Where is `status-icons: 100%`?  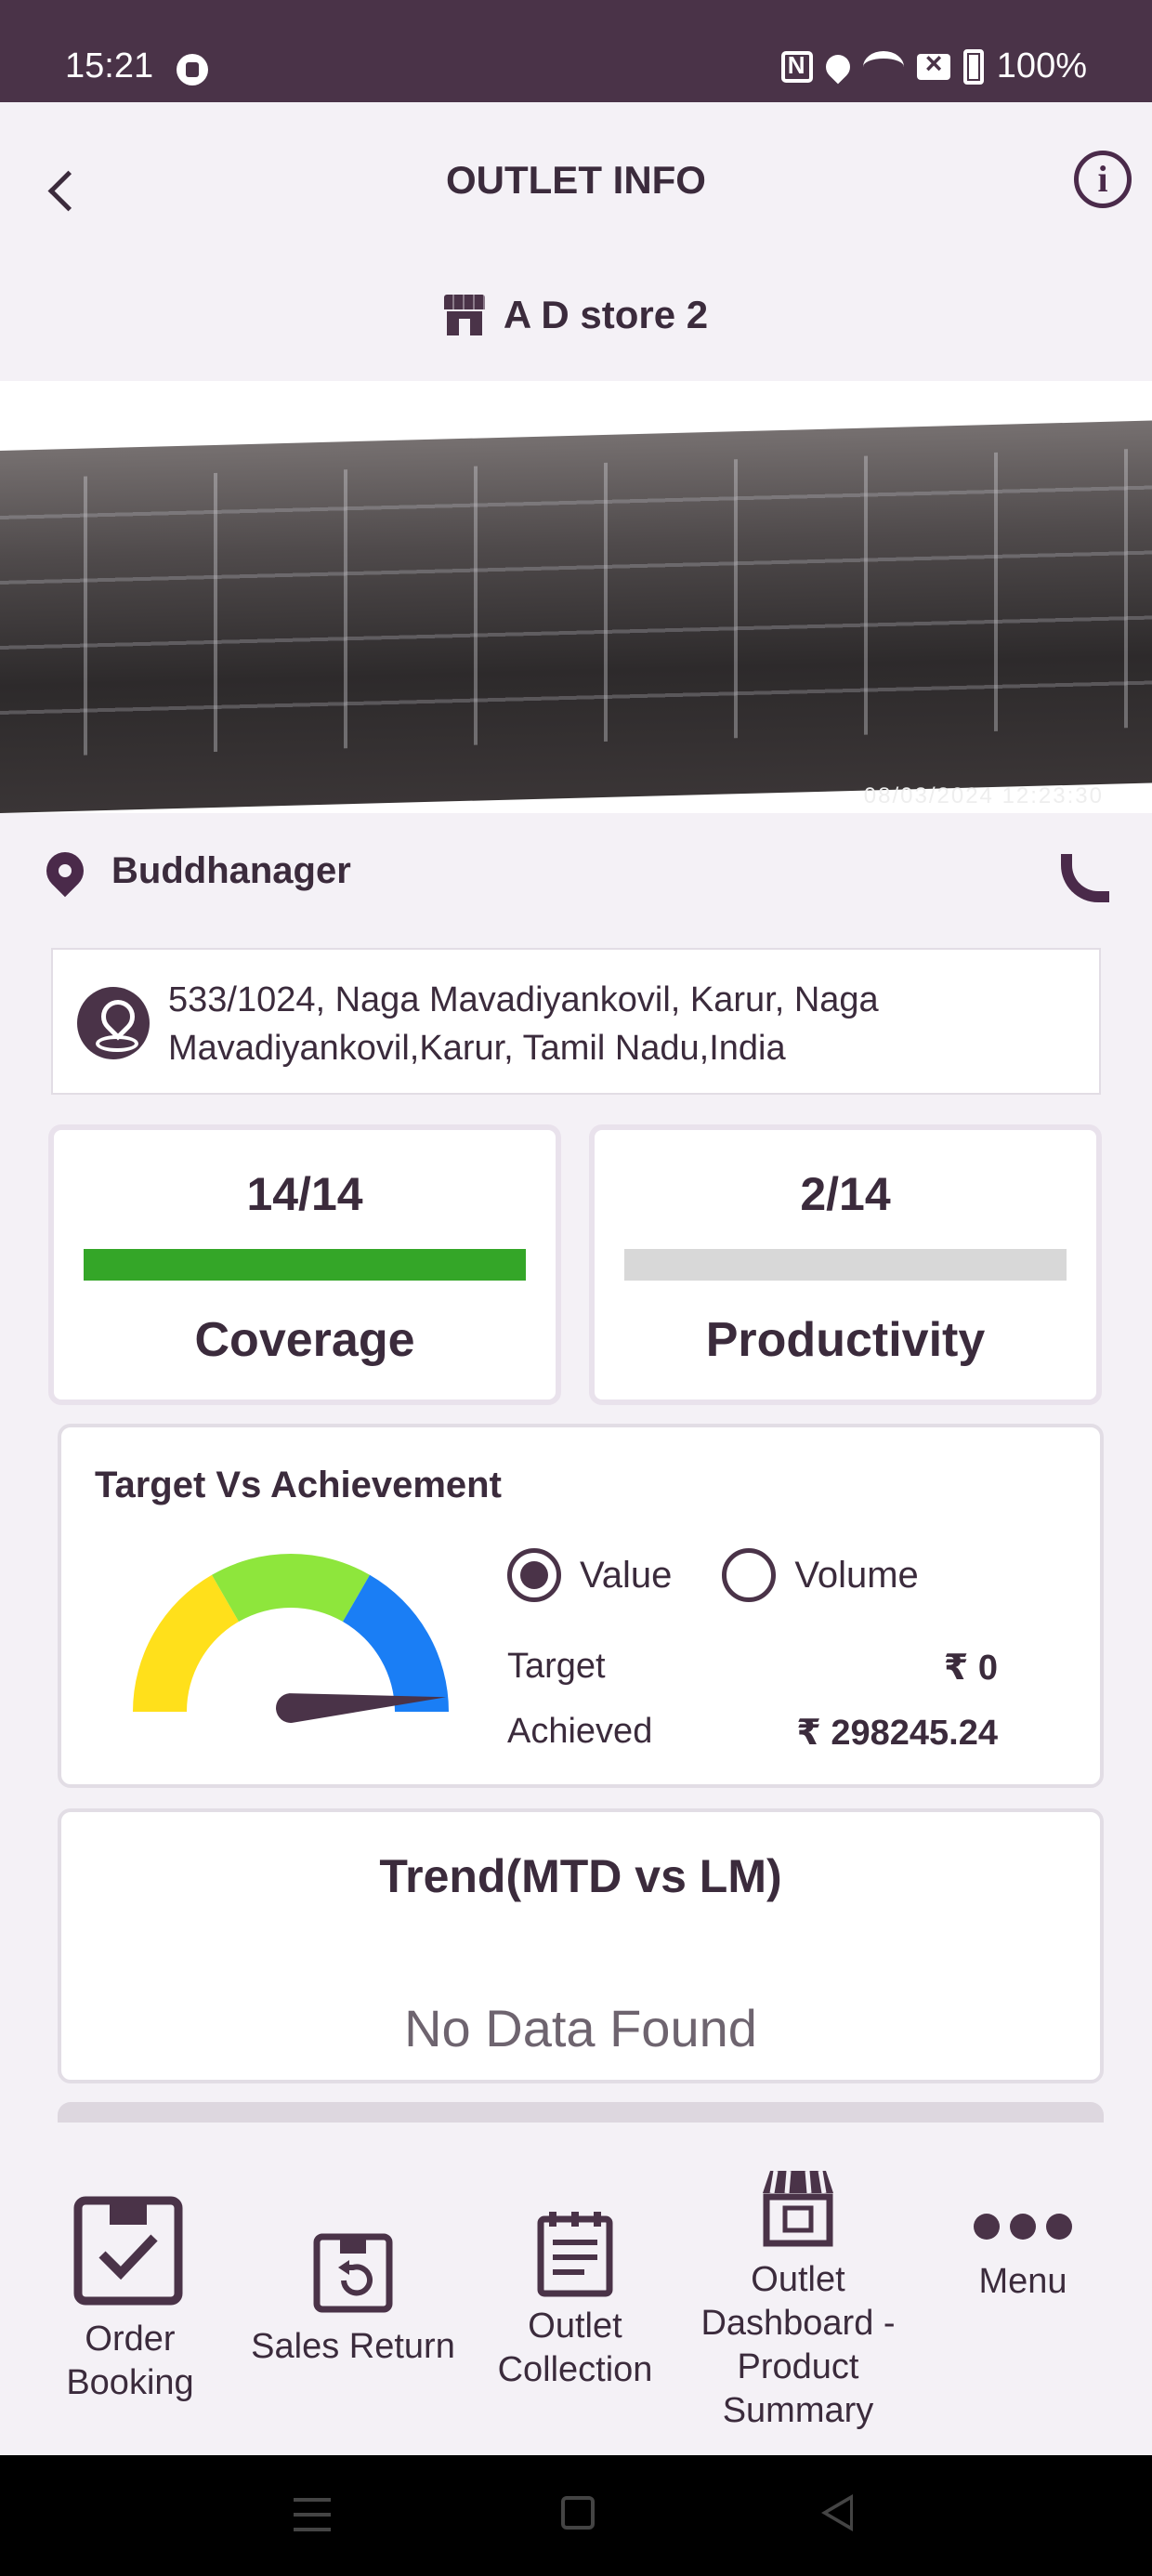
status-icons: 100% is located at coordinates (933, 66).